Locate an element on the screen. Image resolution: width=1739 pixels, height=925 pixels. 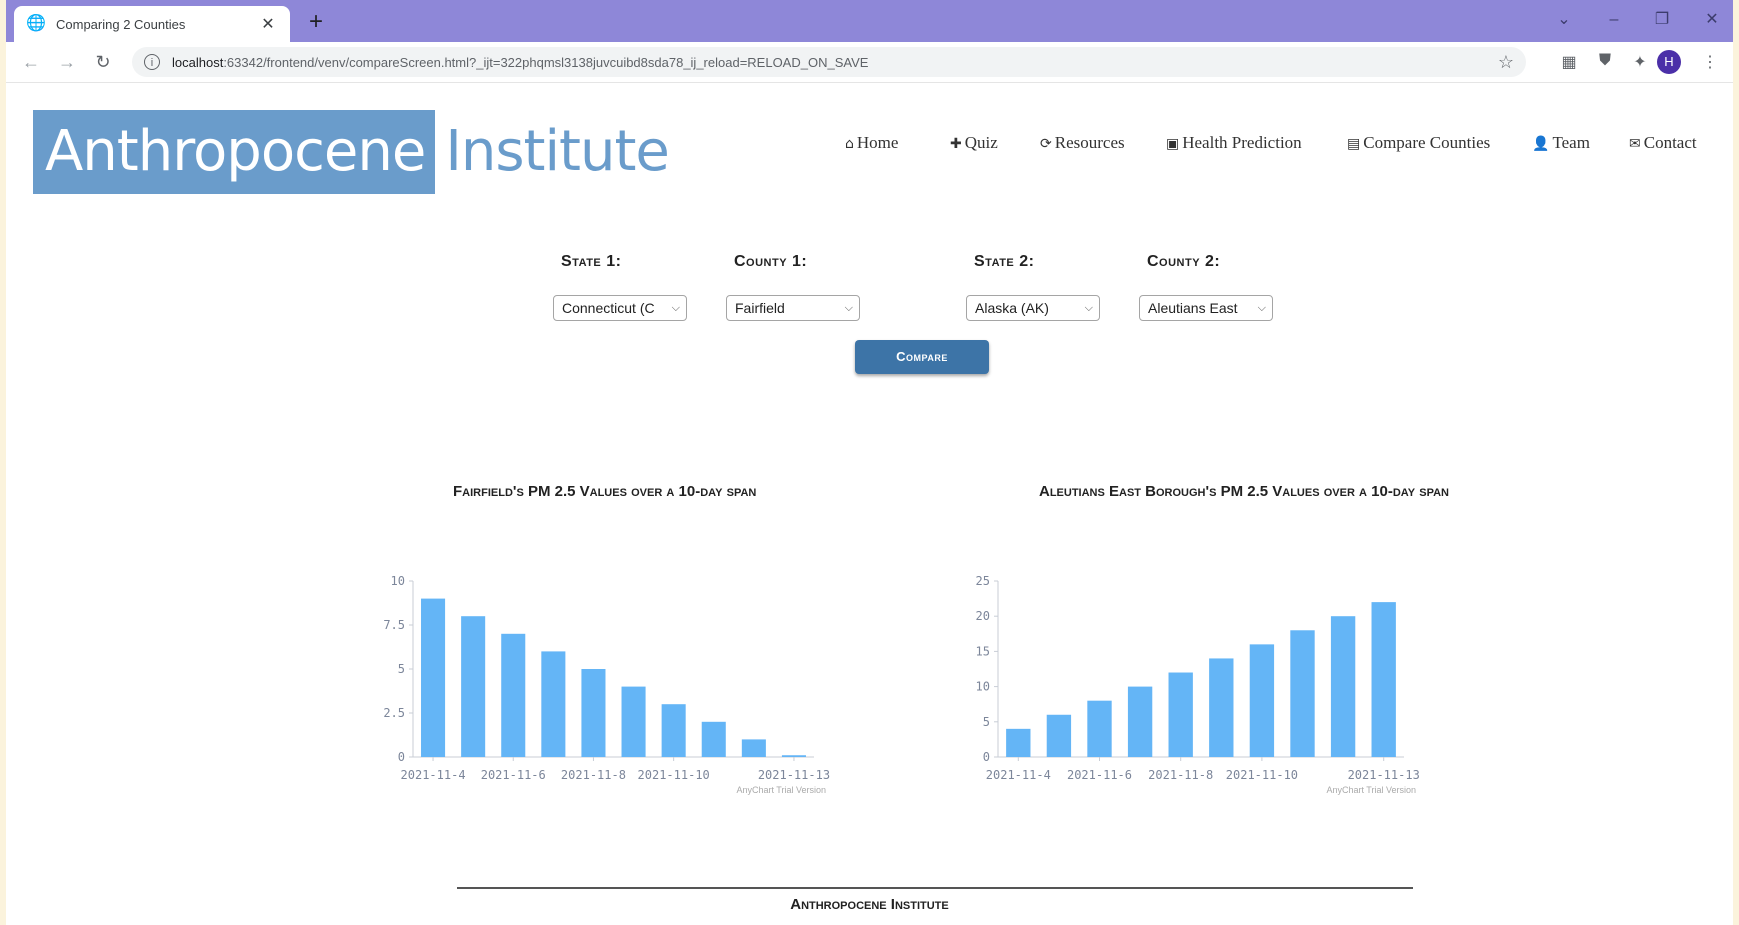
shield-icon: ⛊ is located at coordinates (1605, 61).